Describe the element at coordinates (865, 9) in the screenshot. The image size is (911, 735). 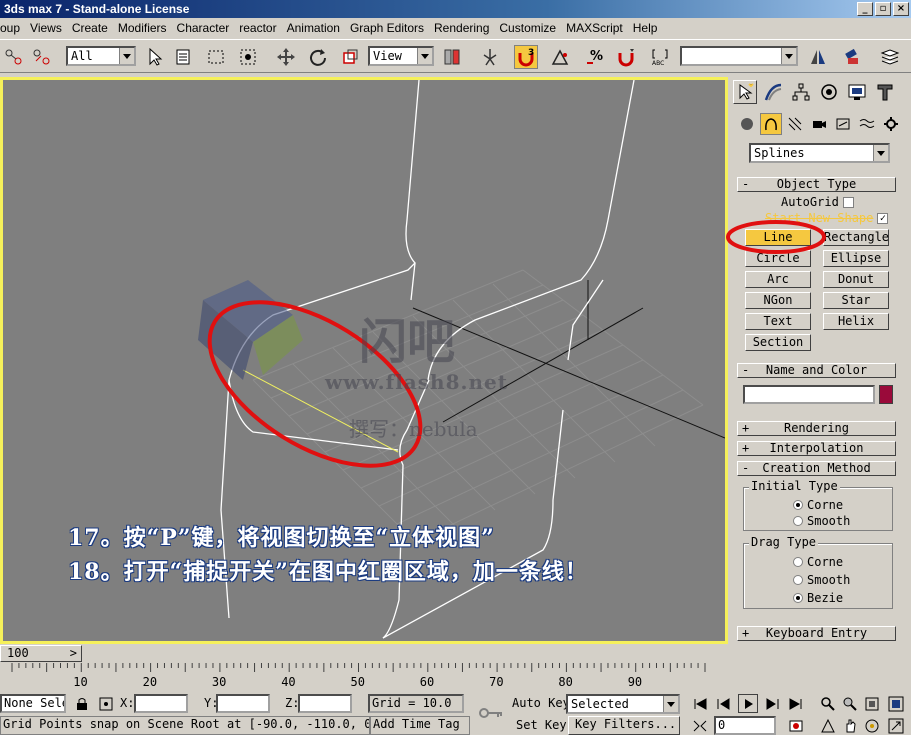
I see `minimize-button: _` at that location.